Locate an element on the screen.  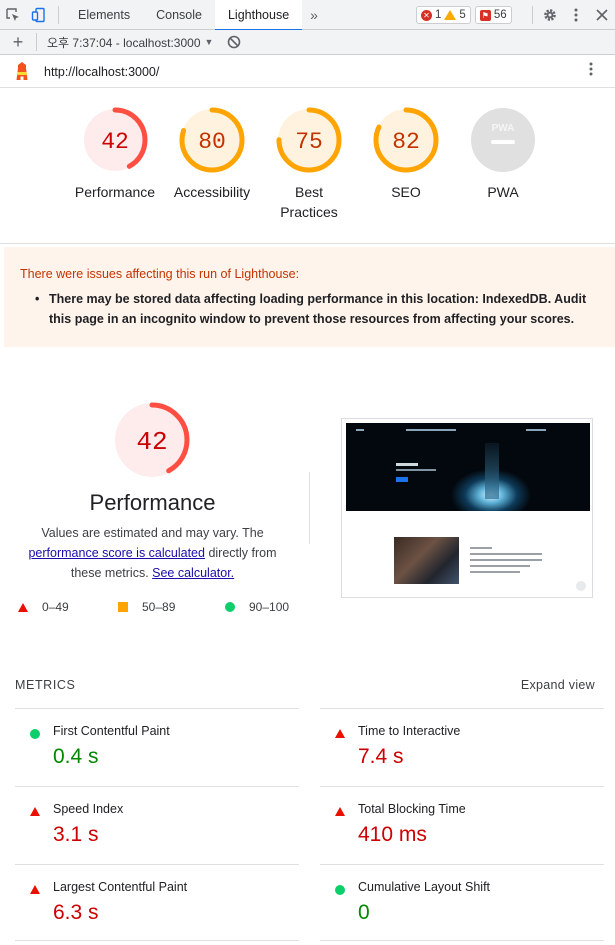
final-screenshot-thumbnail is located at coordinates (467, 508).